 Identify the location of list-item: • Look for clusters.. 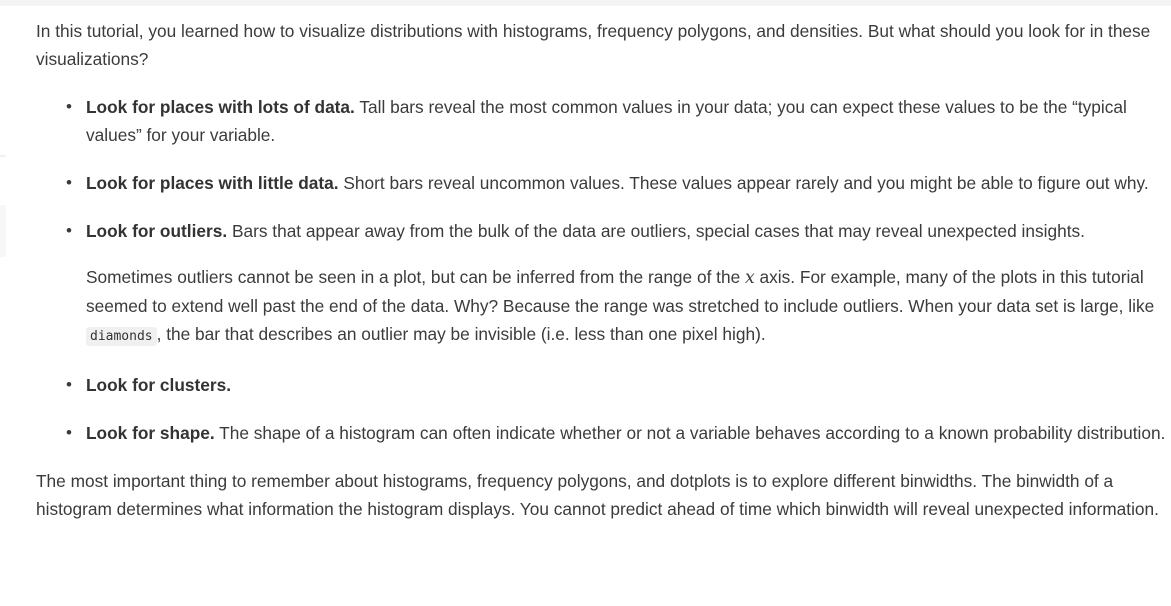
(601, 385).